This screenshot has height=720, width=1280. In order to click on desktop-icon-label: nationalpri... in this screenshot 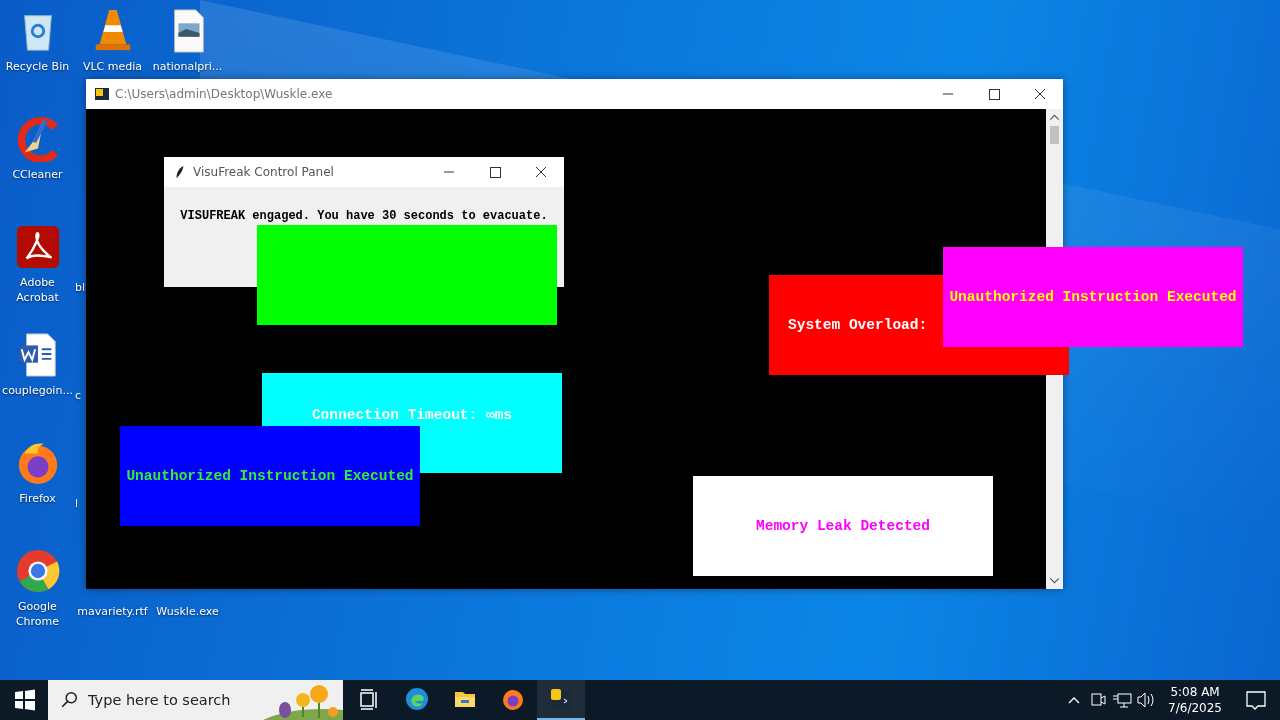, I will do `click(187, 66)`.